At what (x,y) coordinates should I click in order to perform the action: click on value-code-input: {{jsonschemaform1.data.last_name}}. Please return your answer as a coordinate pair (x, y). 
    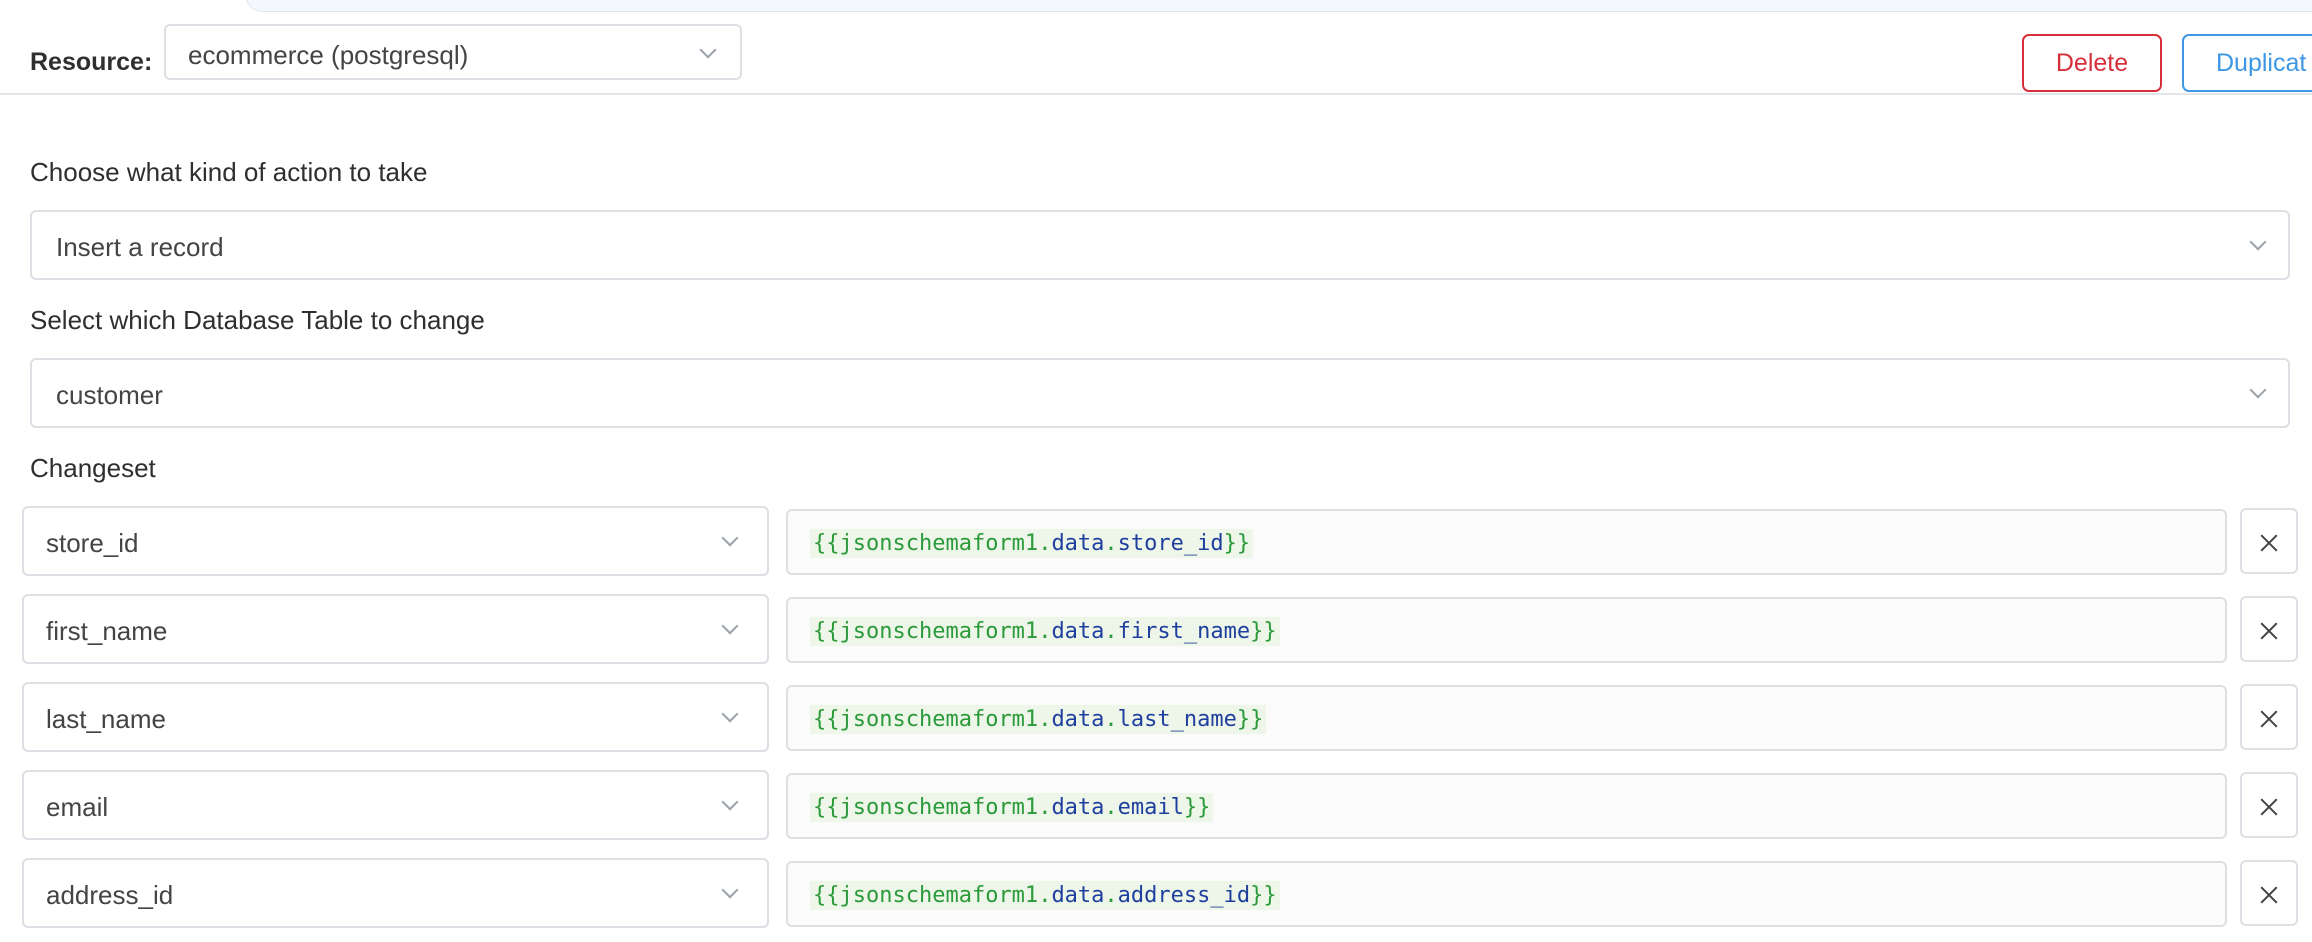
    Looking at the image, I should click on (1506, 718).